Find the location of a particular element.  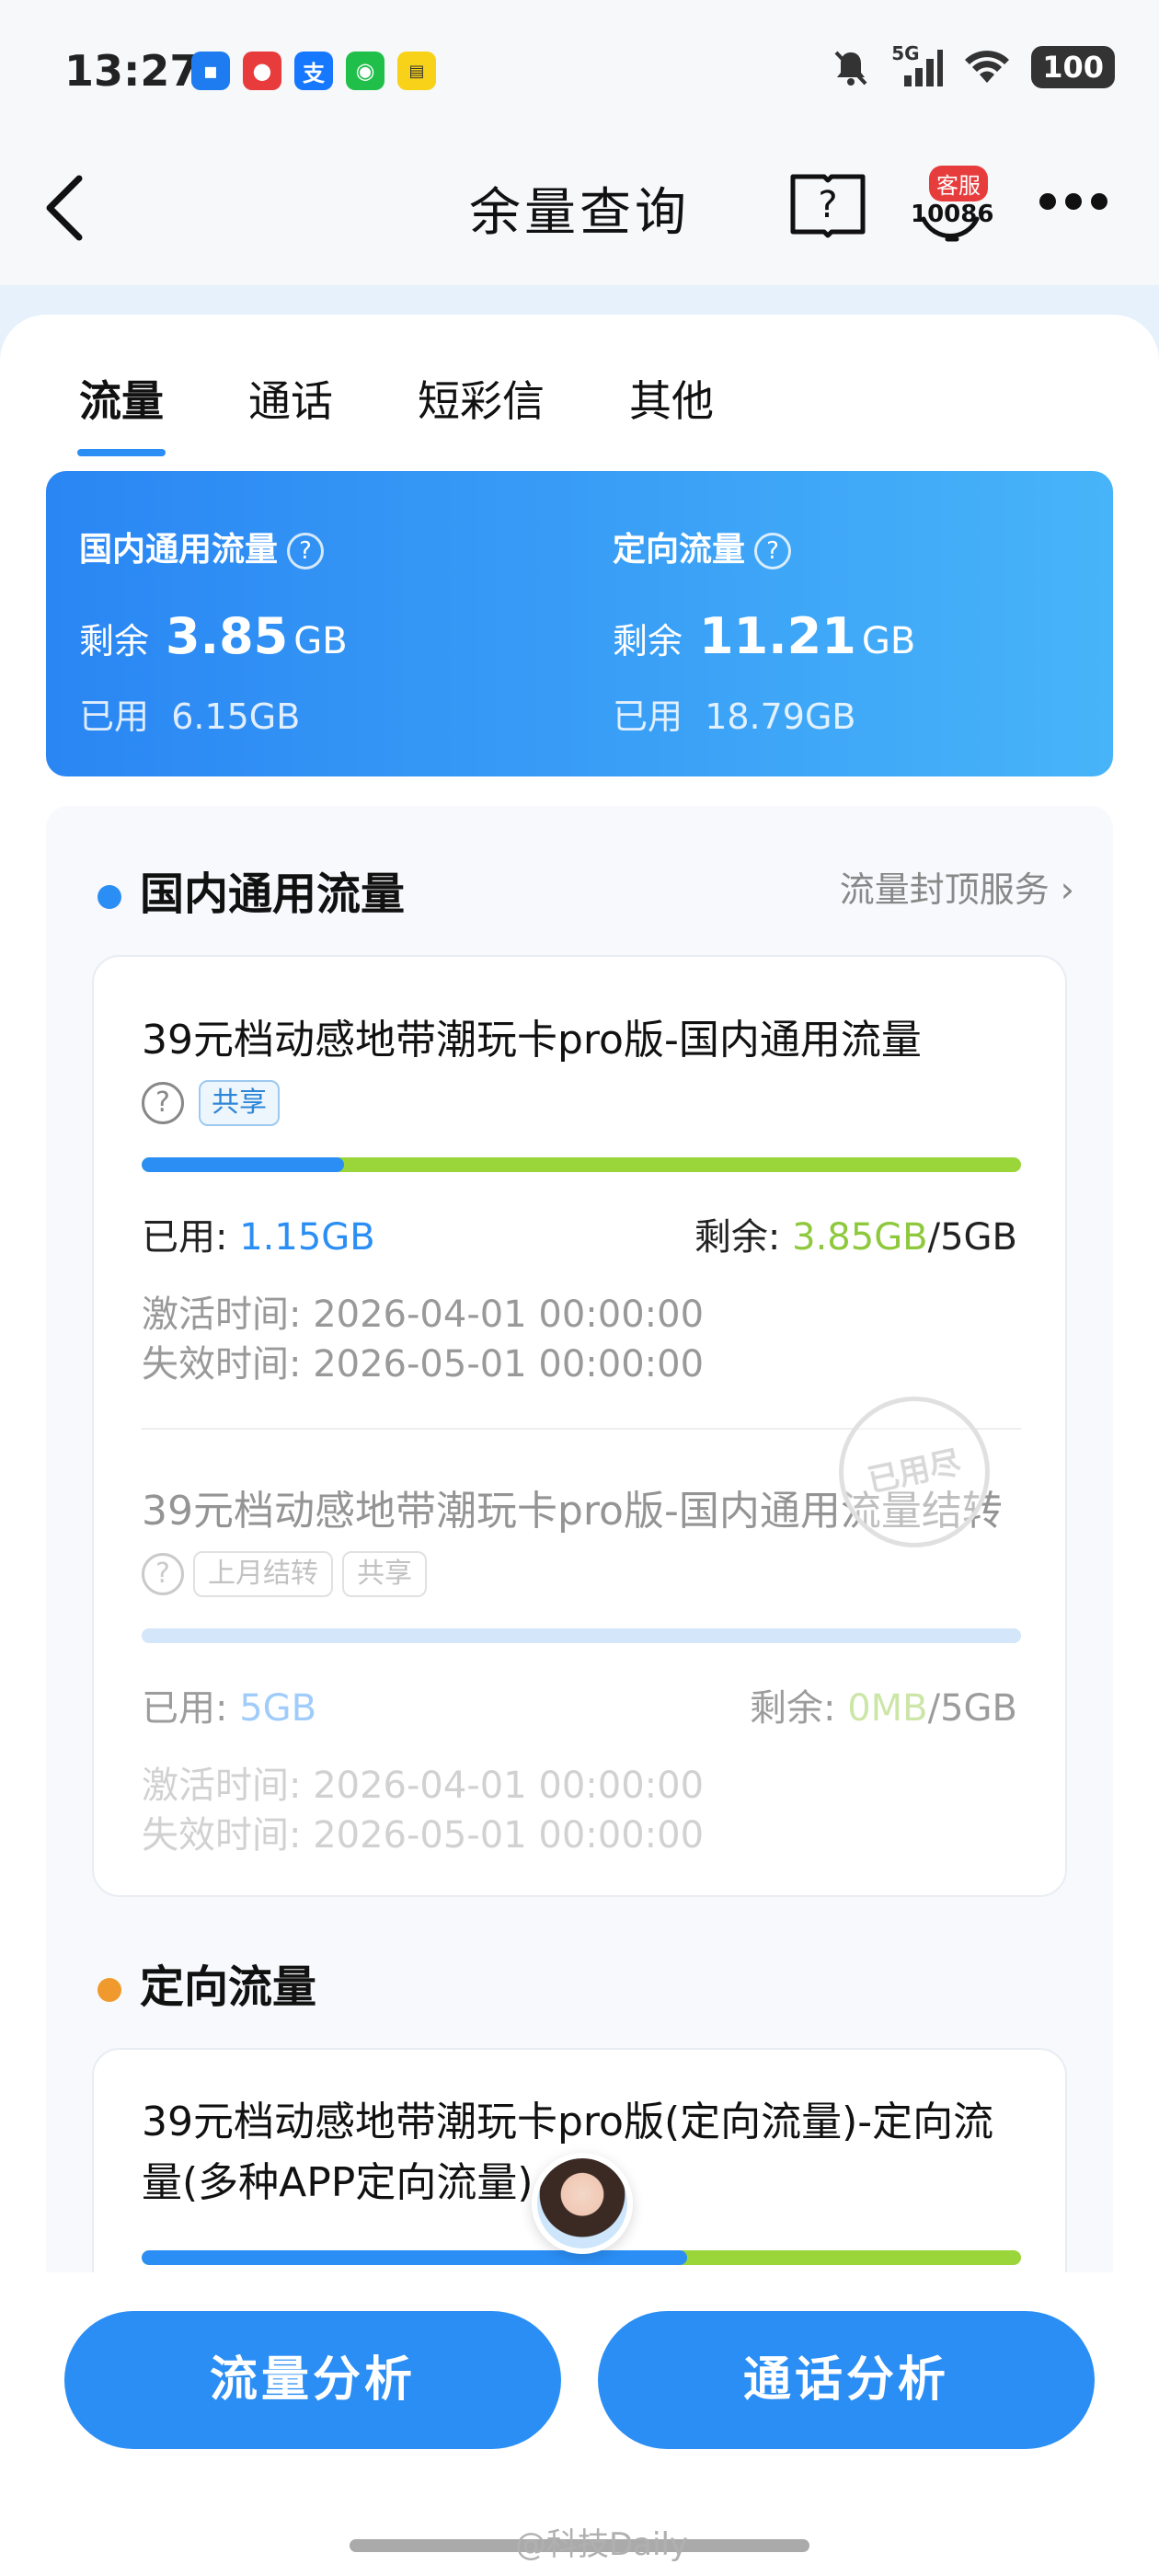

general-remaining-value: 3.85 is located at coordinates (227, 636).